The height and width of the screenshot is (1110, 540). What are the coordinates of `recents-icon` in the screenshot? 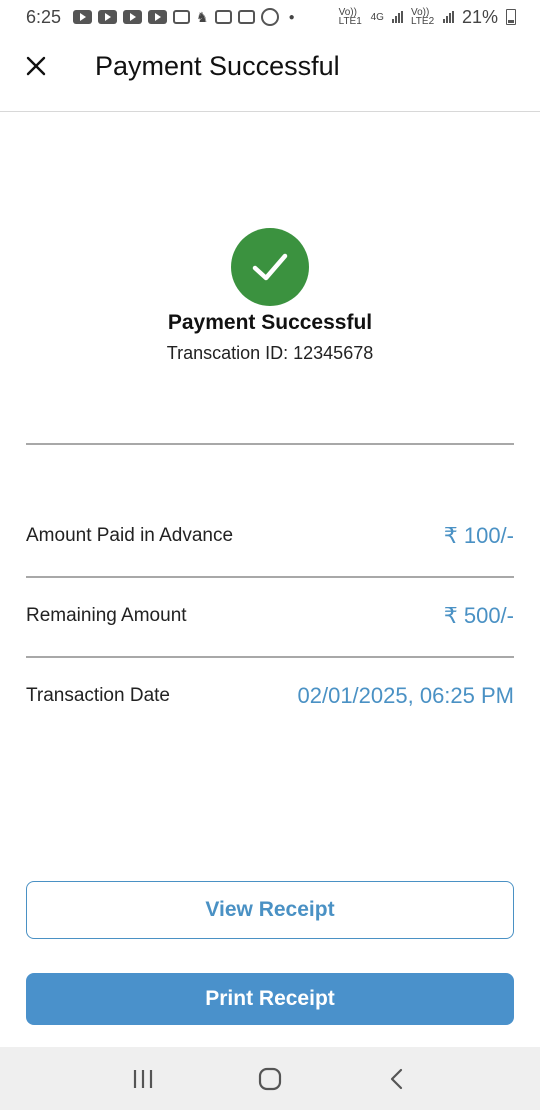 It's located at (143, 1078).